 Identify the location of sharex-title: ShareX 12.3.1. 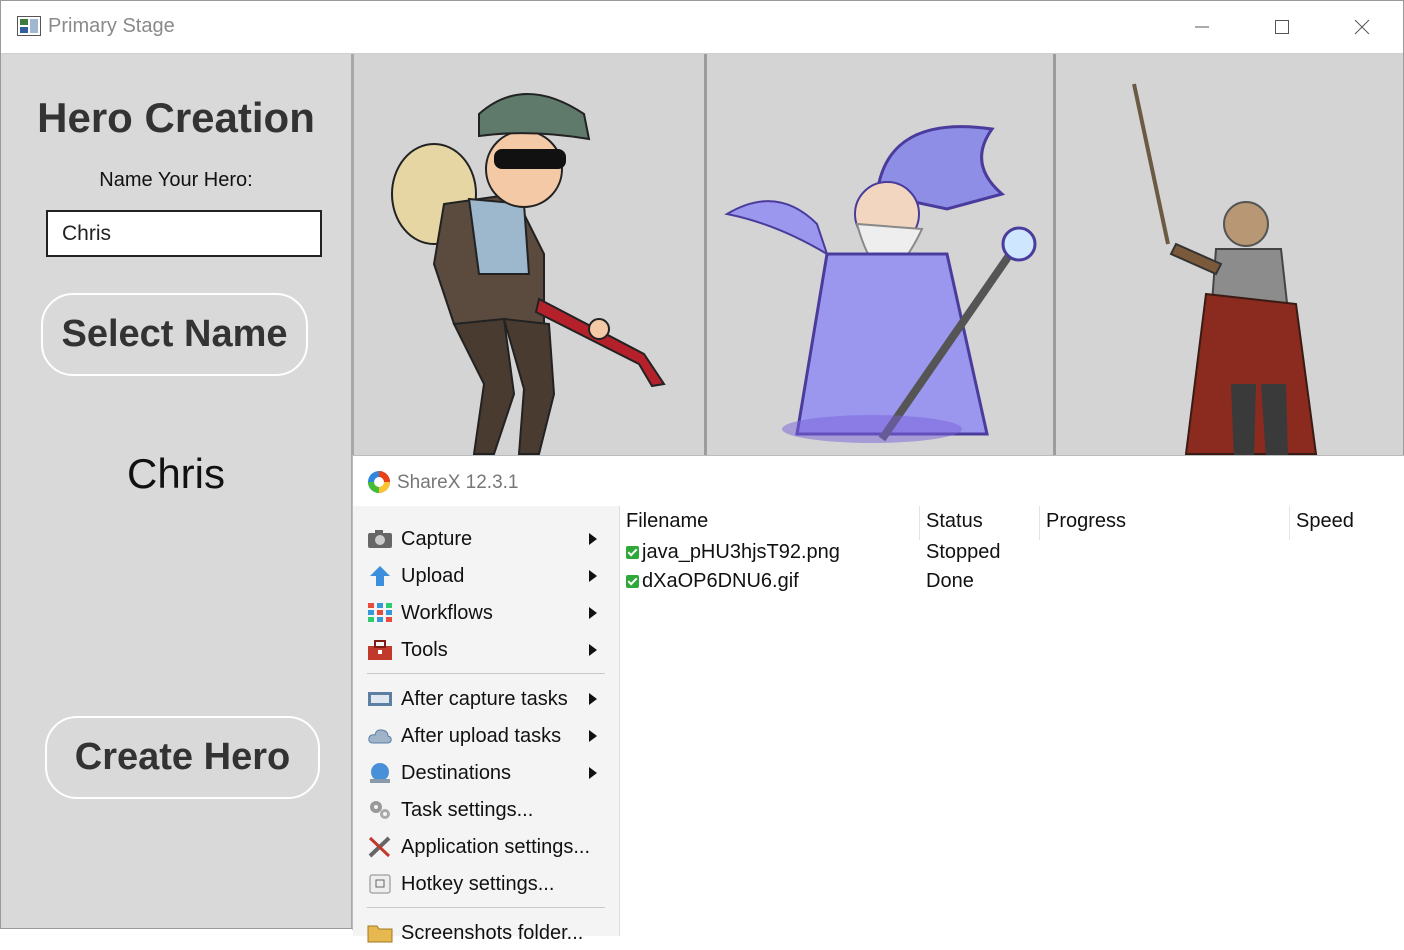
(458, 482).